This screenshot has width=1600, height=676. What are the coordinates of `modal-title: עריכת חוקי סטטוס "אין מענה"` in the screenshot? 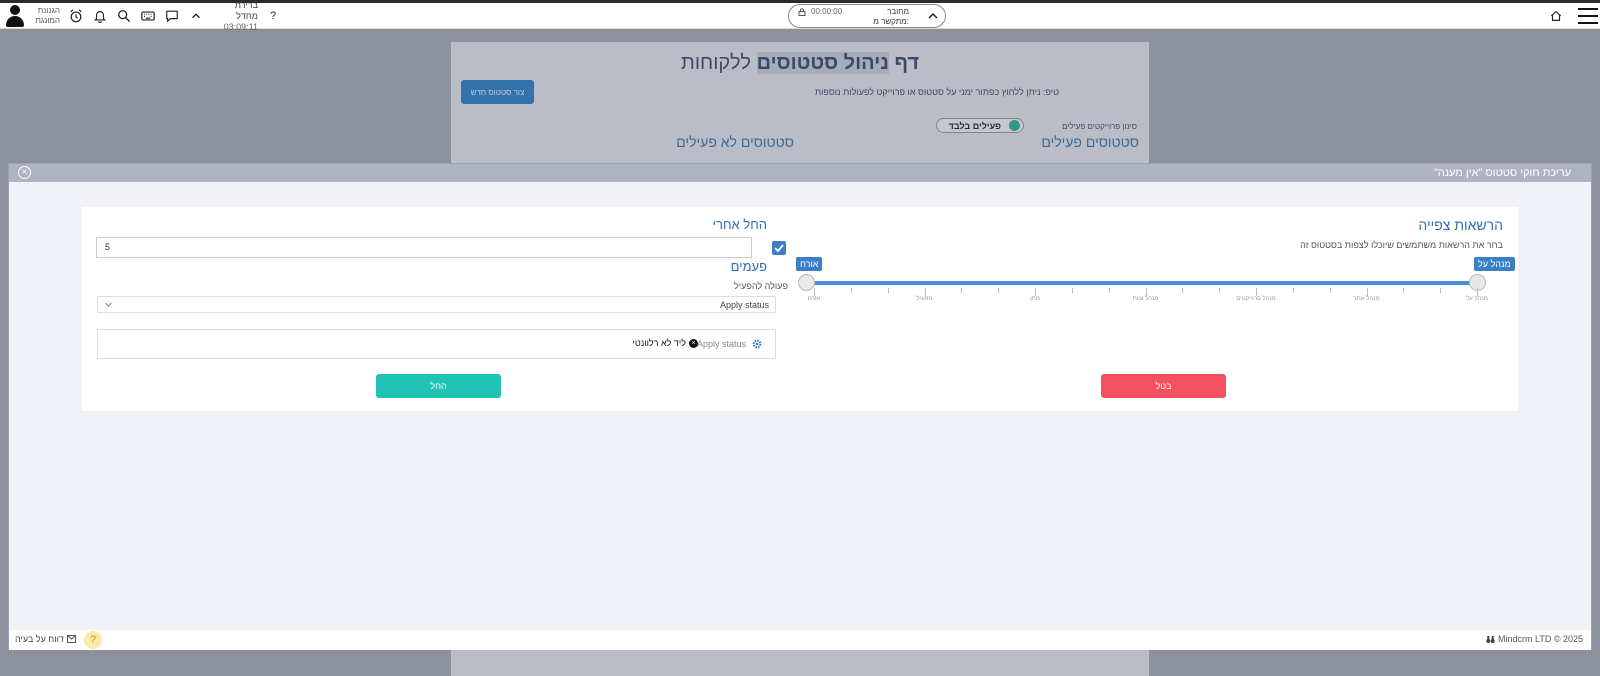 It's located at (1502, 173).